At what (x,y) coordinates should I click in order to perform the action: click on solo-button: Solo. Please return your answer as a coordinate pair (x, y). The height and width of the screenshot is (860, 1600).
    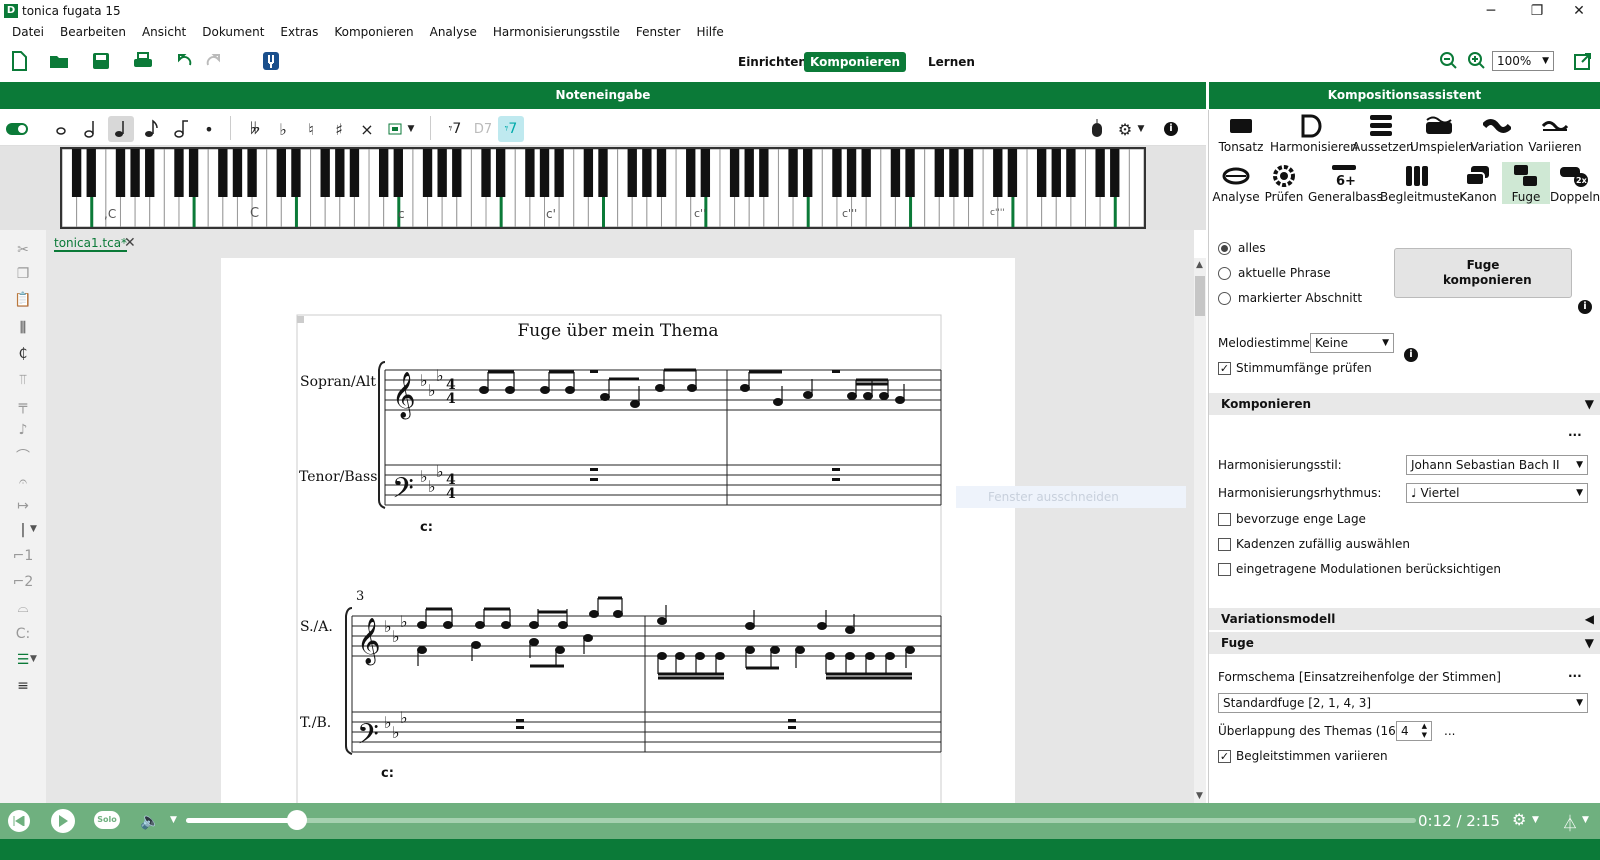
    Looking at the image, I should click on (107, 820).